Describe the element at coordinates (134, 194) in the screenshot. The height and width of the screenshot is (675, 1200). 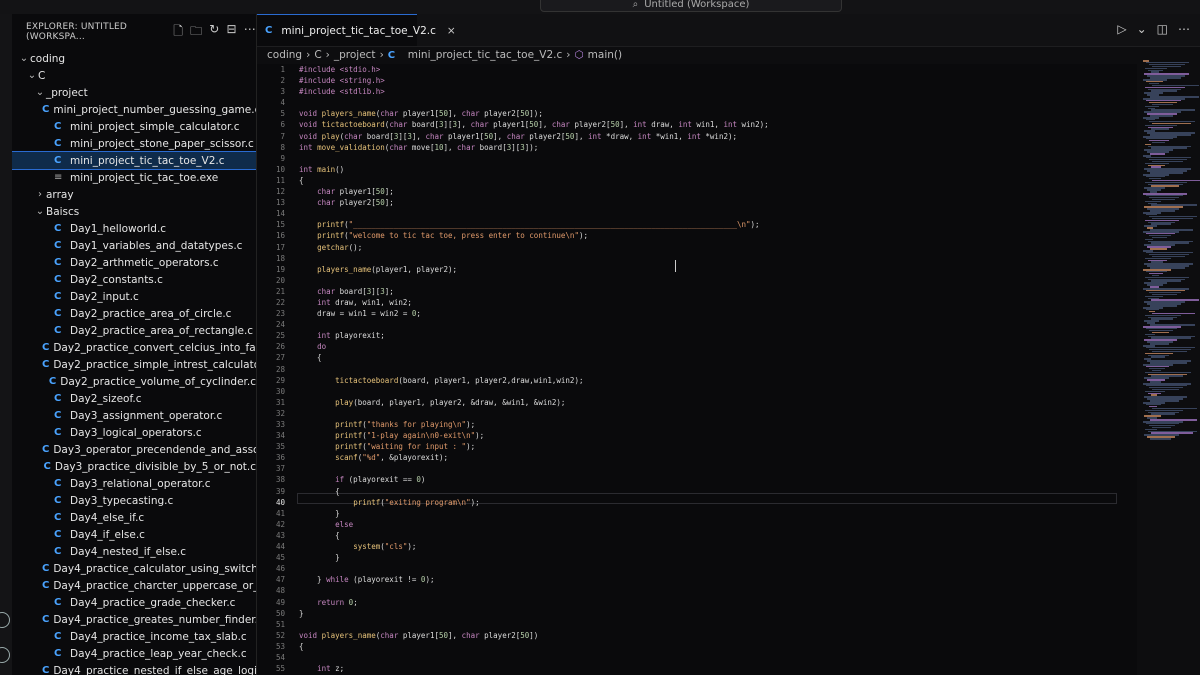
I see `tree-folder: › array` at that location.